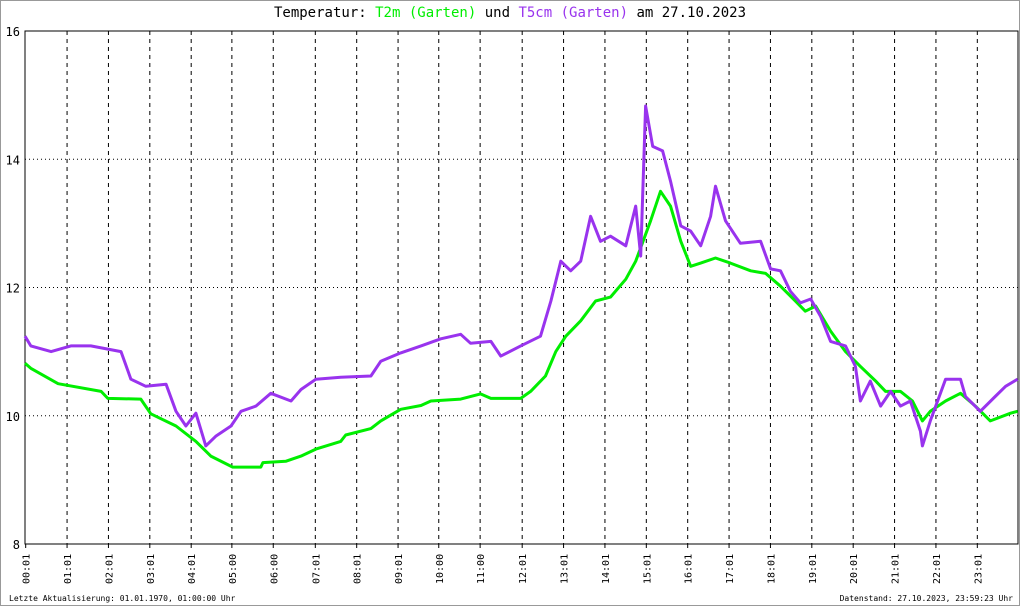 Image resolution: width=1020 pixels, height=606 pixels. Describe the element at coordinates (565, 569) in the screenshot. I see `x-tick-label: 13:01` at that location.